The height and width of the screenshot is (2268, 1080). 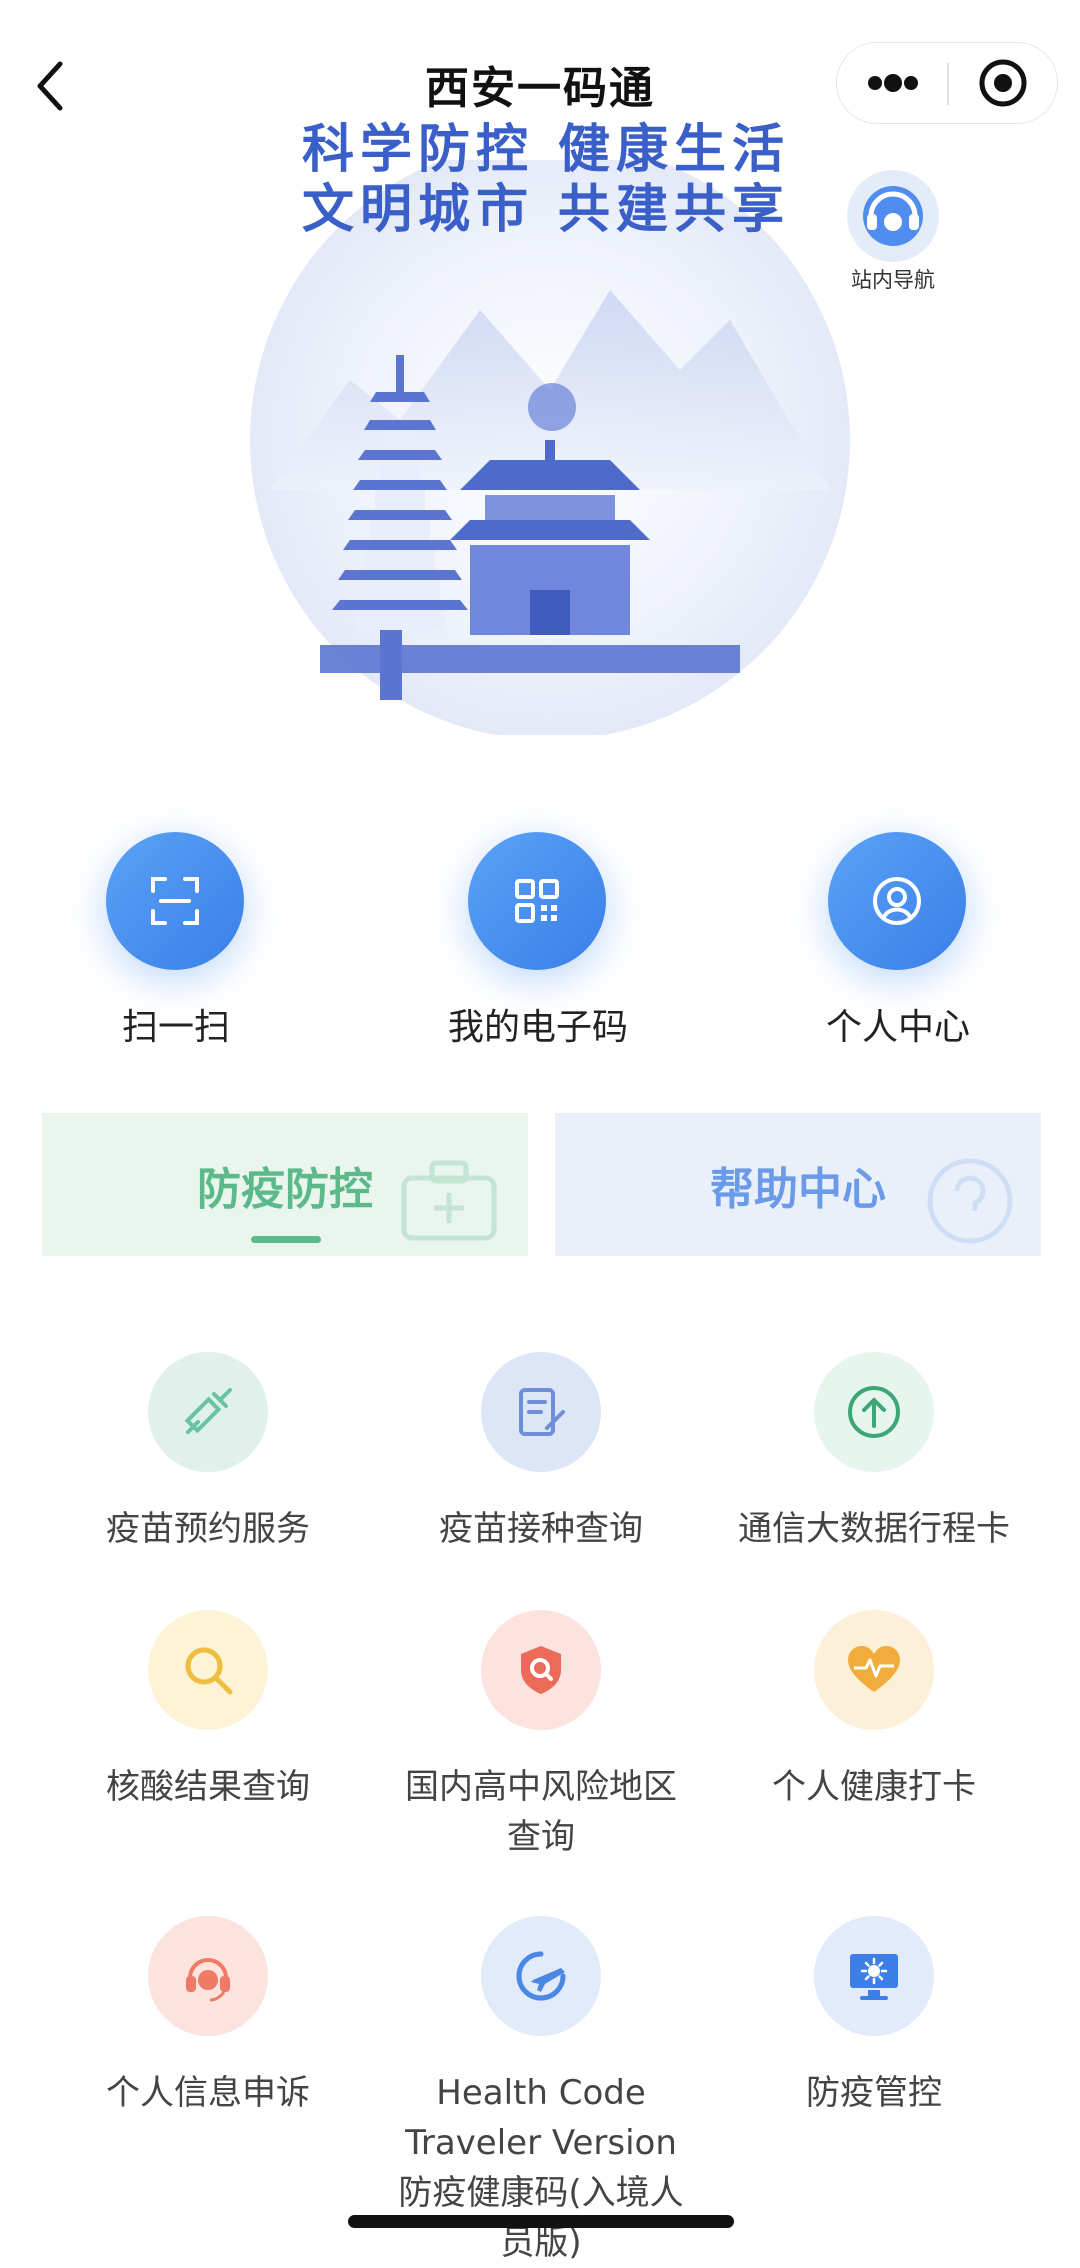 I want to click on service-risk-area-query: 国内高中风险地区查询, so click(x=541, y=1733).